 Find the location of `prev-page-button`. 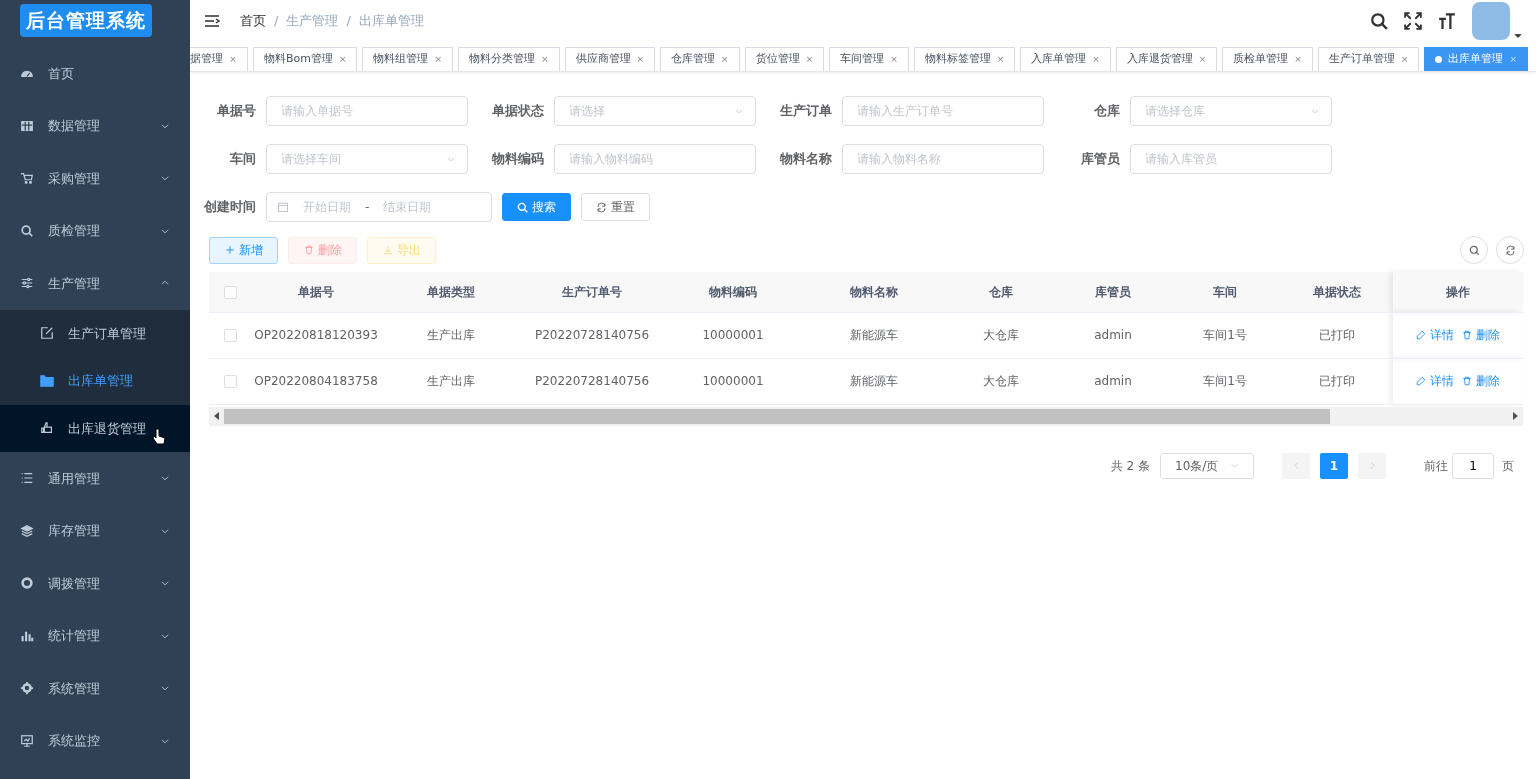

prev-page-button is located at coordinates (1296, 465).